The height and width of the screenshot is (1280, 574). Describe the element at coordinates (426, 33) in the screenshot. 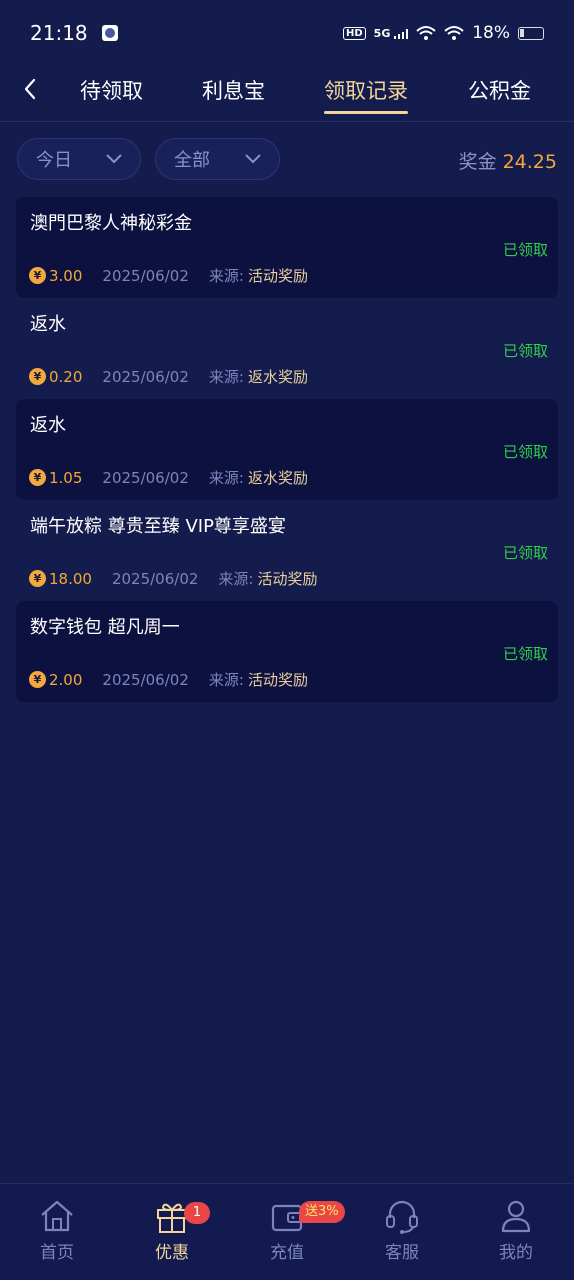

I see `wifi-calling-icon` at that location.